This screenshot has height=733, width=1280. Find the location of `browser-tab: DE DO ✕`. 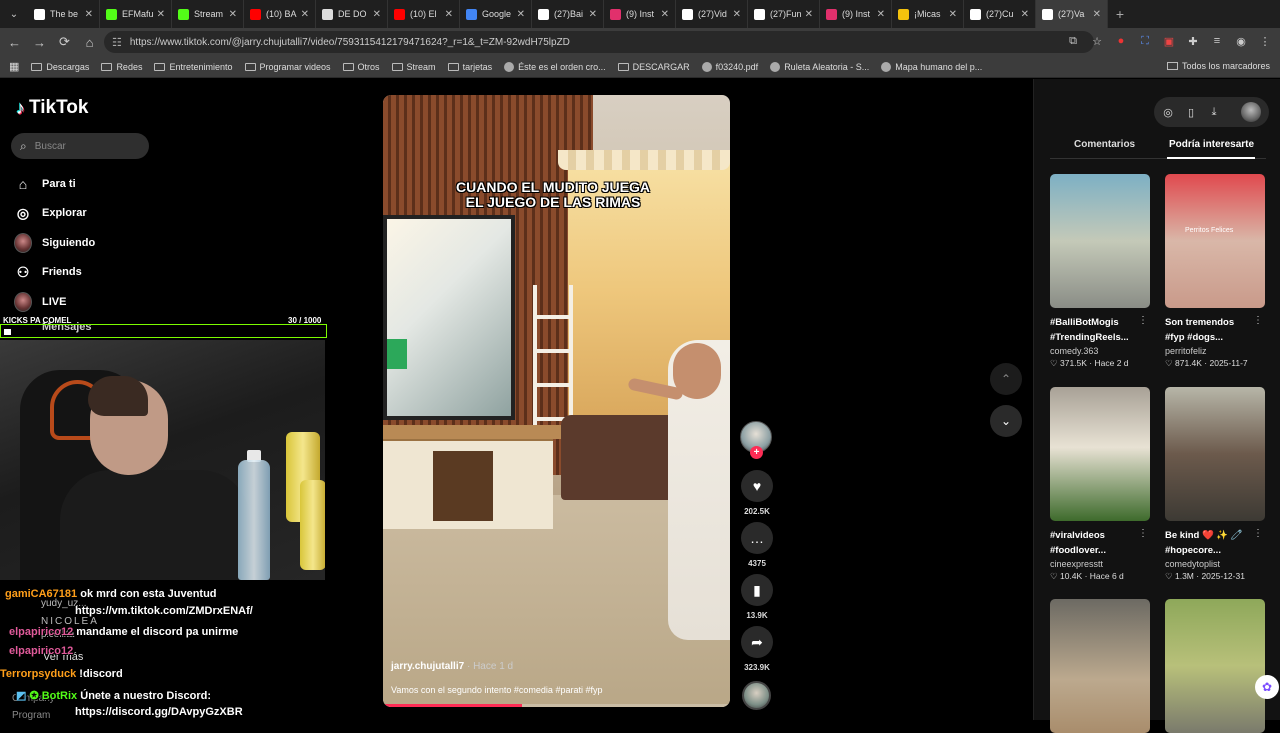

browser-tab: DE DO ✕ is located at coordinates (352, 14).